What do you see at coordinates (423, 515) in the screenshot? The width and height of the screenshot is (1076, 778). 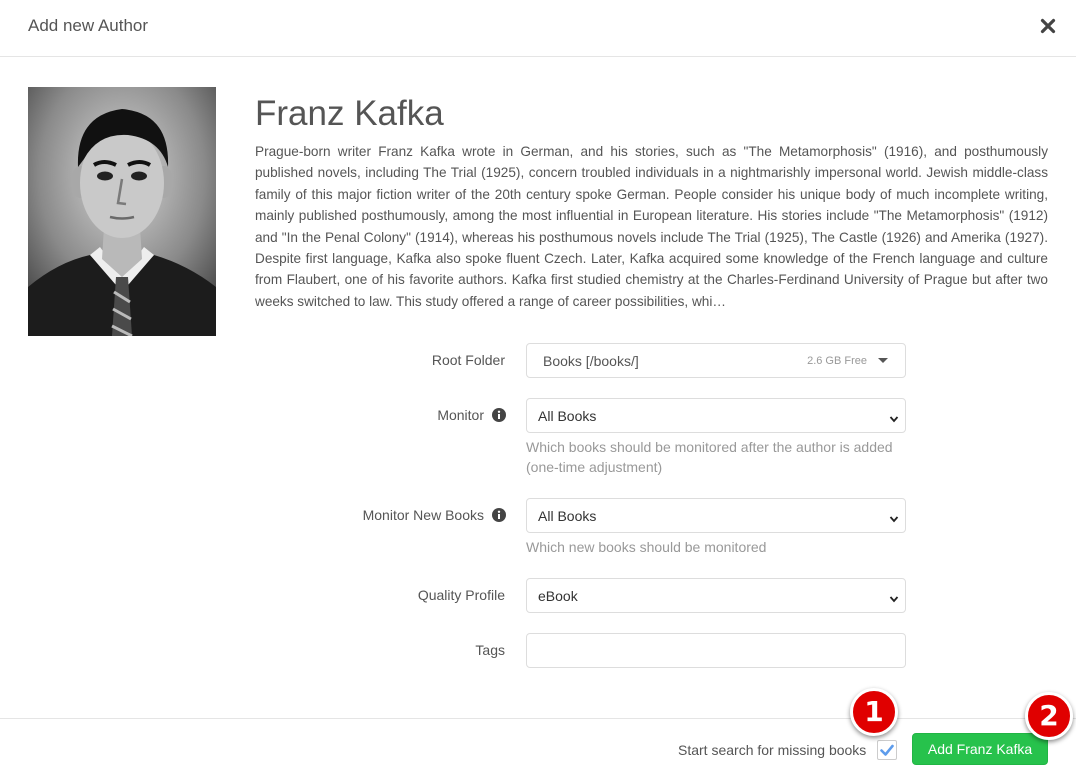 I see `monitor-new-books-label: Monitor New Books` at bounding box center [423, 515].